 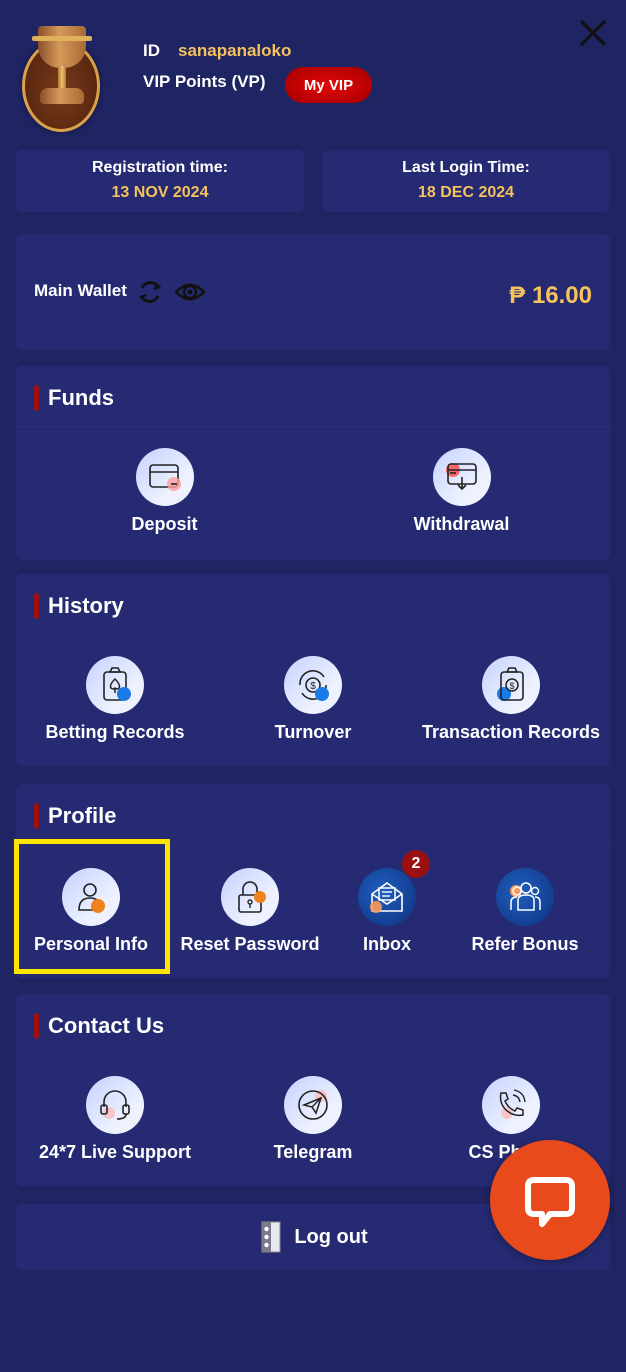 I want to click on id-label: ID, so click(x=151, y=50).